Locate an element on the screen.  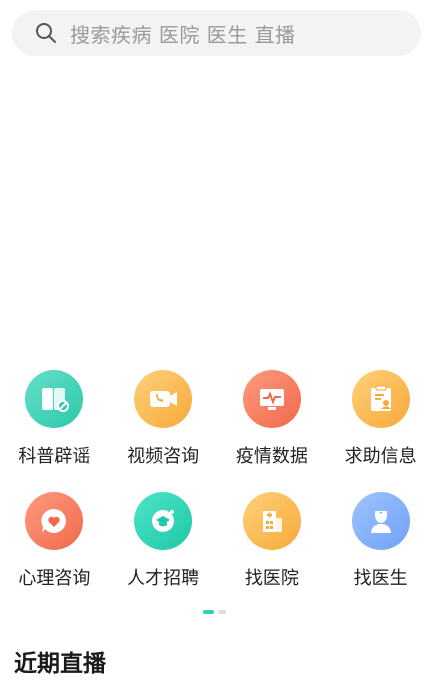
service-label: 科普辟谣 is located at coordinates (54, 456).